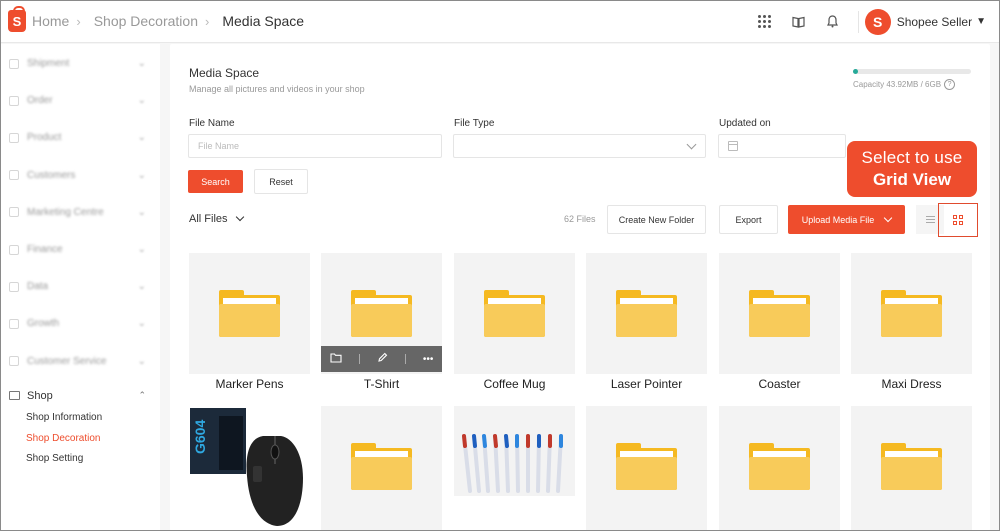 The height and width of the screenshot is (531, 1000). Describe the element at coordinates (249, 313) in the screenshot. I see `folder-tile-marker-pens` at that location.